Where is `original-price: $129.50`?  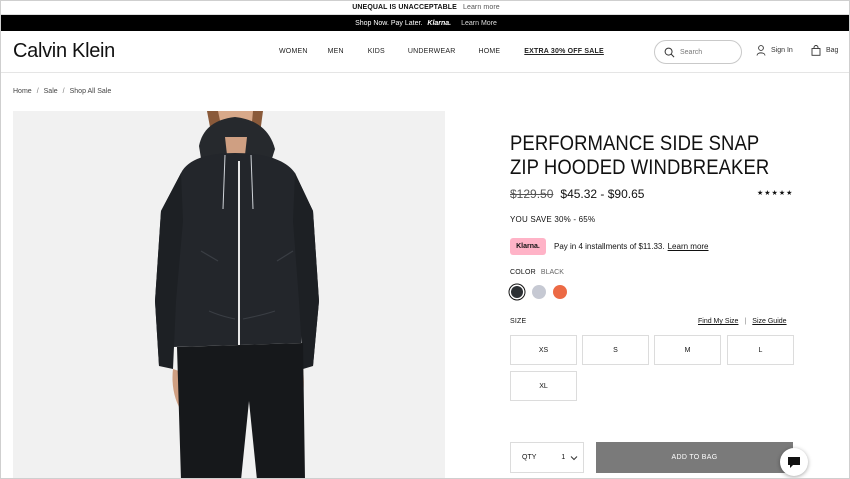 original-price: $129.50 is located at coordinates (532, 194).